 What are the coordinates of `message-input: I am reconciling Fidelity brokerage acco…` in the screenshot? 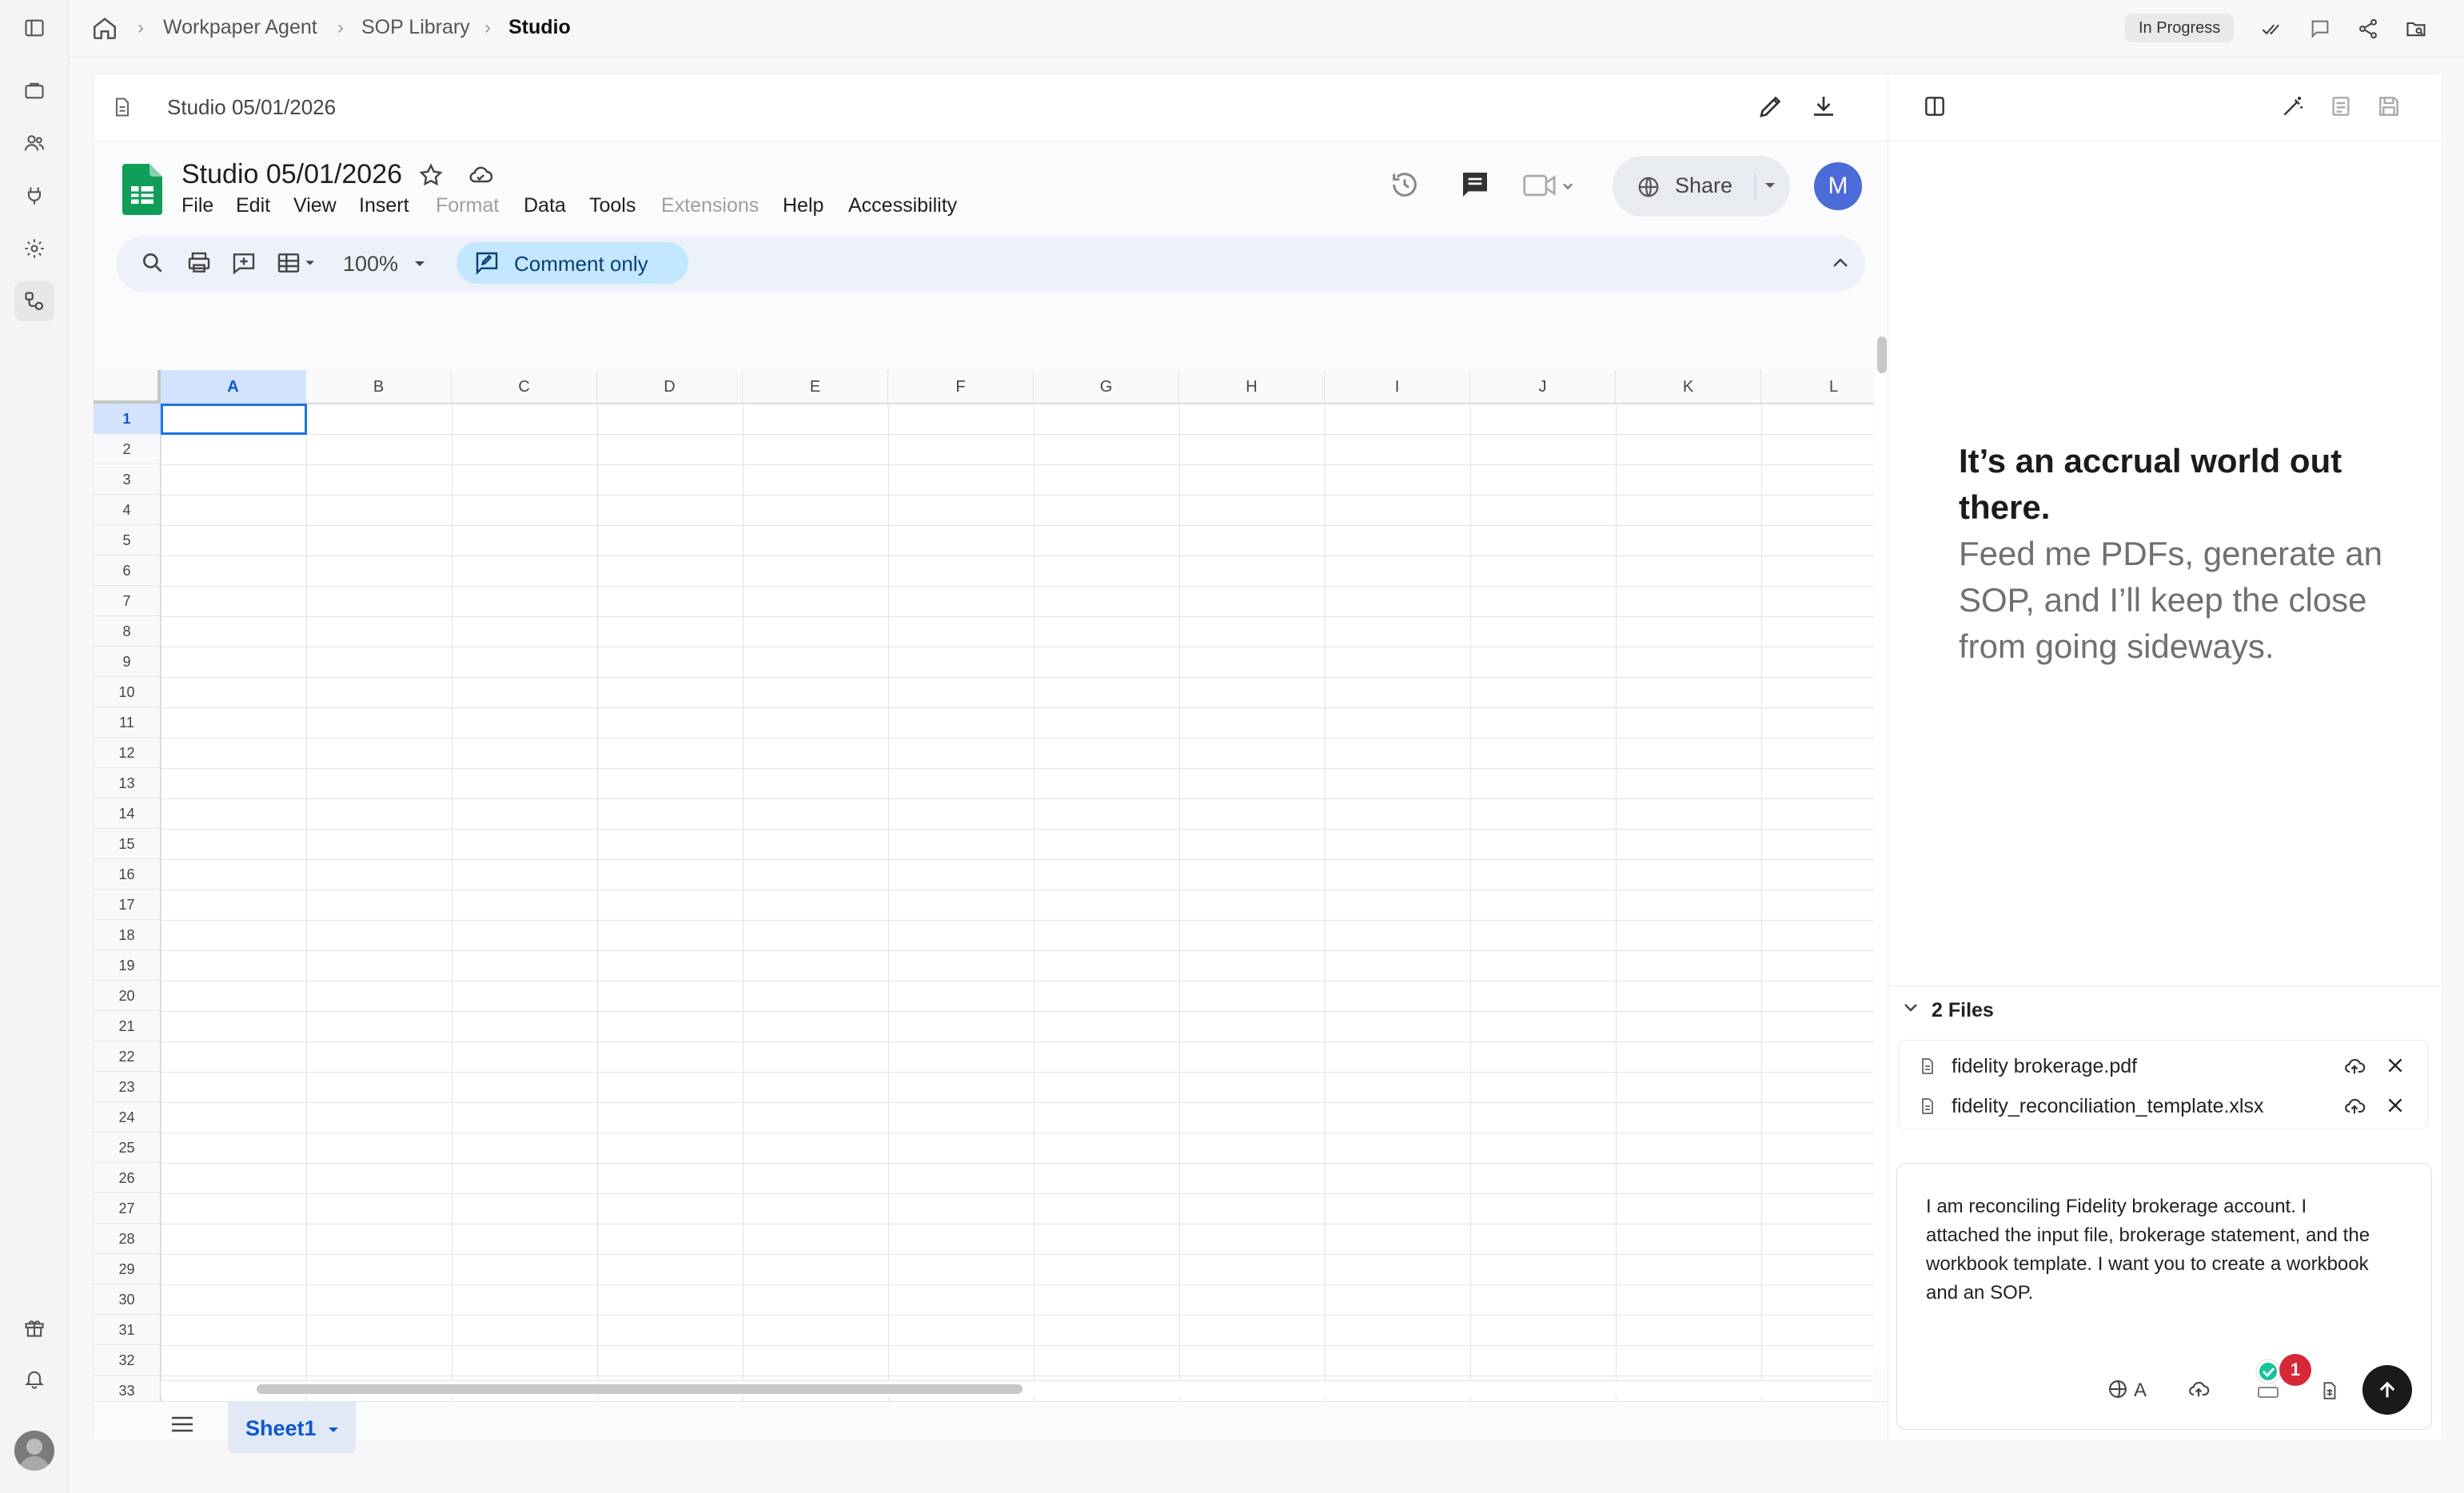 It's located at (2150, 1250).